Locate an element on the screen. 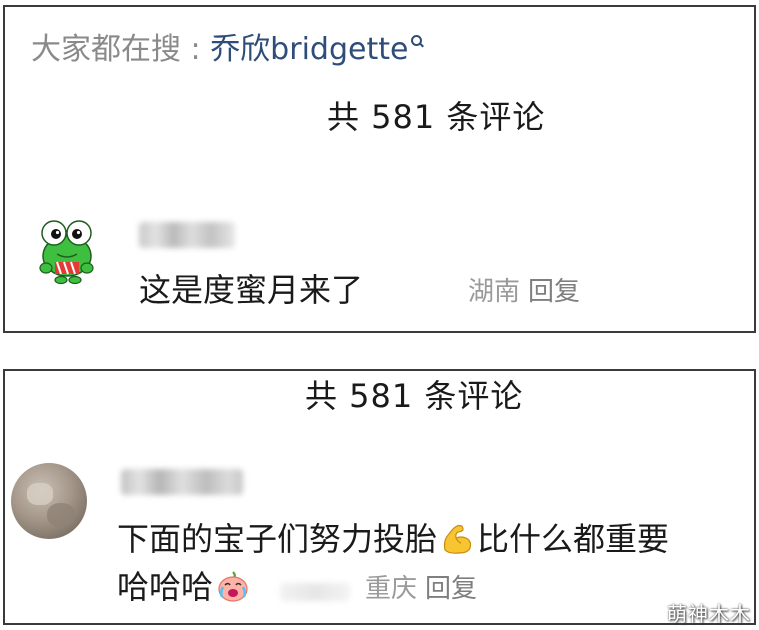  crying-laughing-icon is located at coordinates (233, 586).